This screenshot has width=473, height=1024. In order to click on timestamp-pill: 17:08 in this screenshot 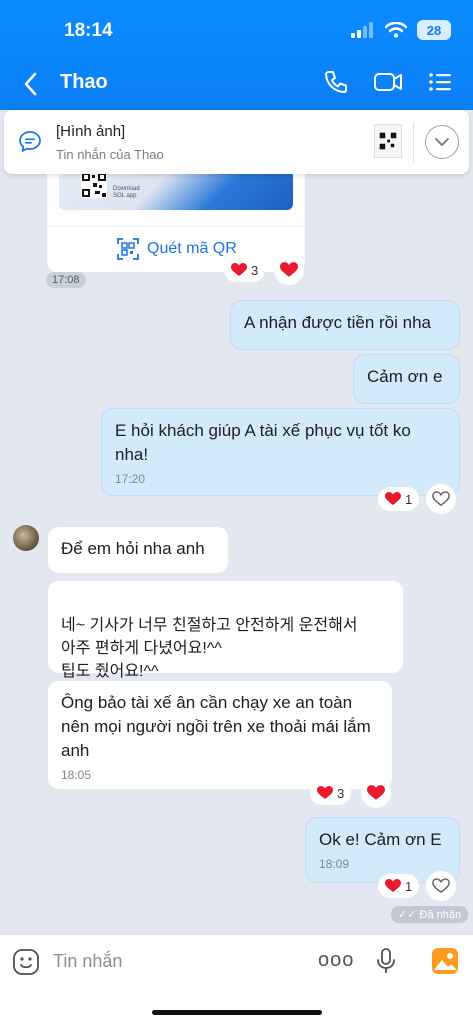, I will do `click(66, 280)`.